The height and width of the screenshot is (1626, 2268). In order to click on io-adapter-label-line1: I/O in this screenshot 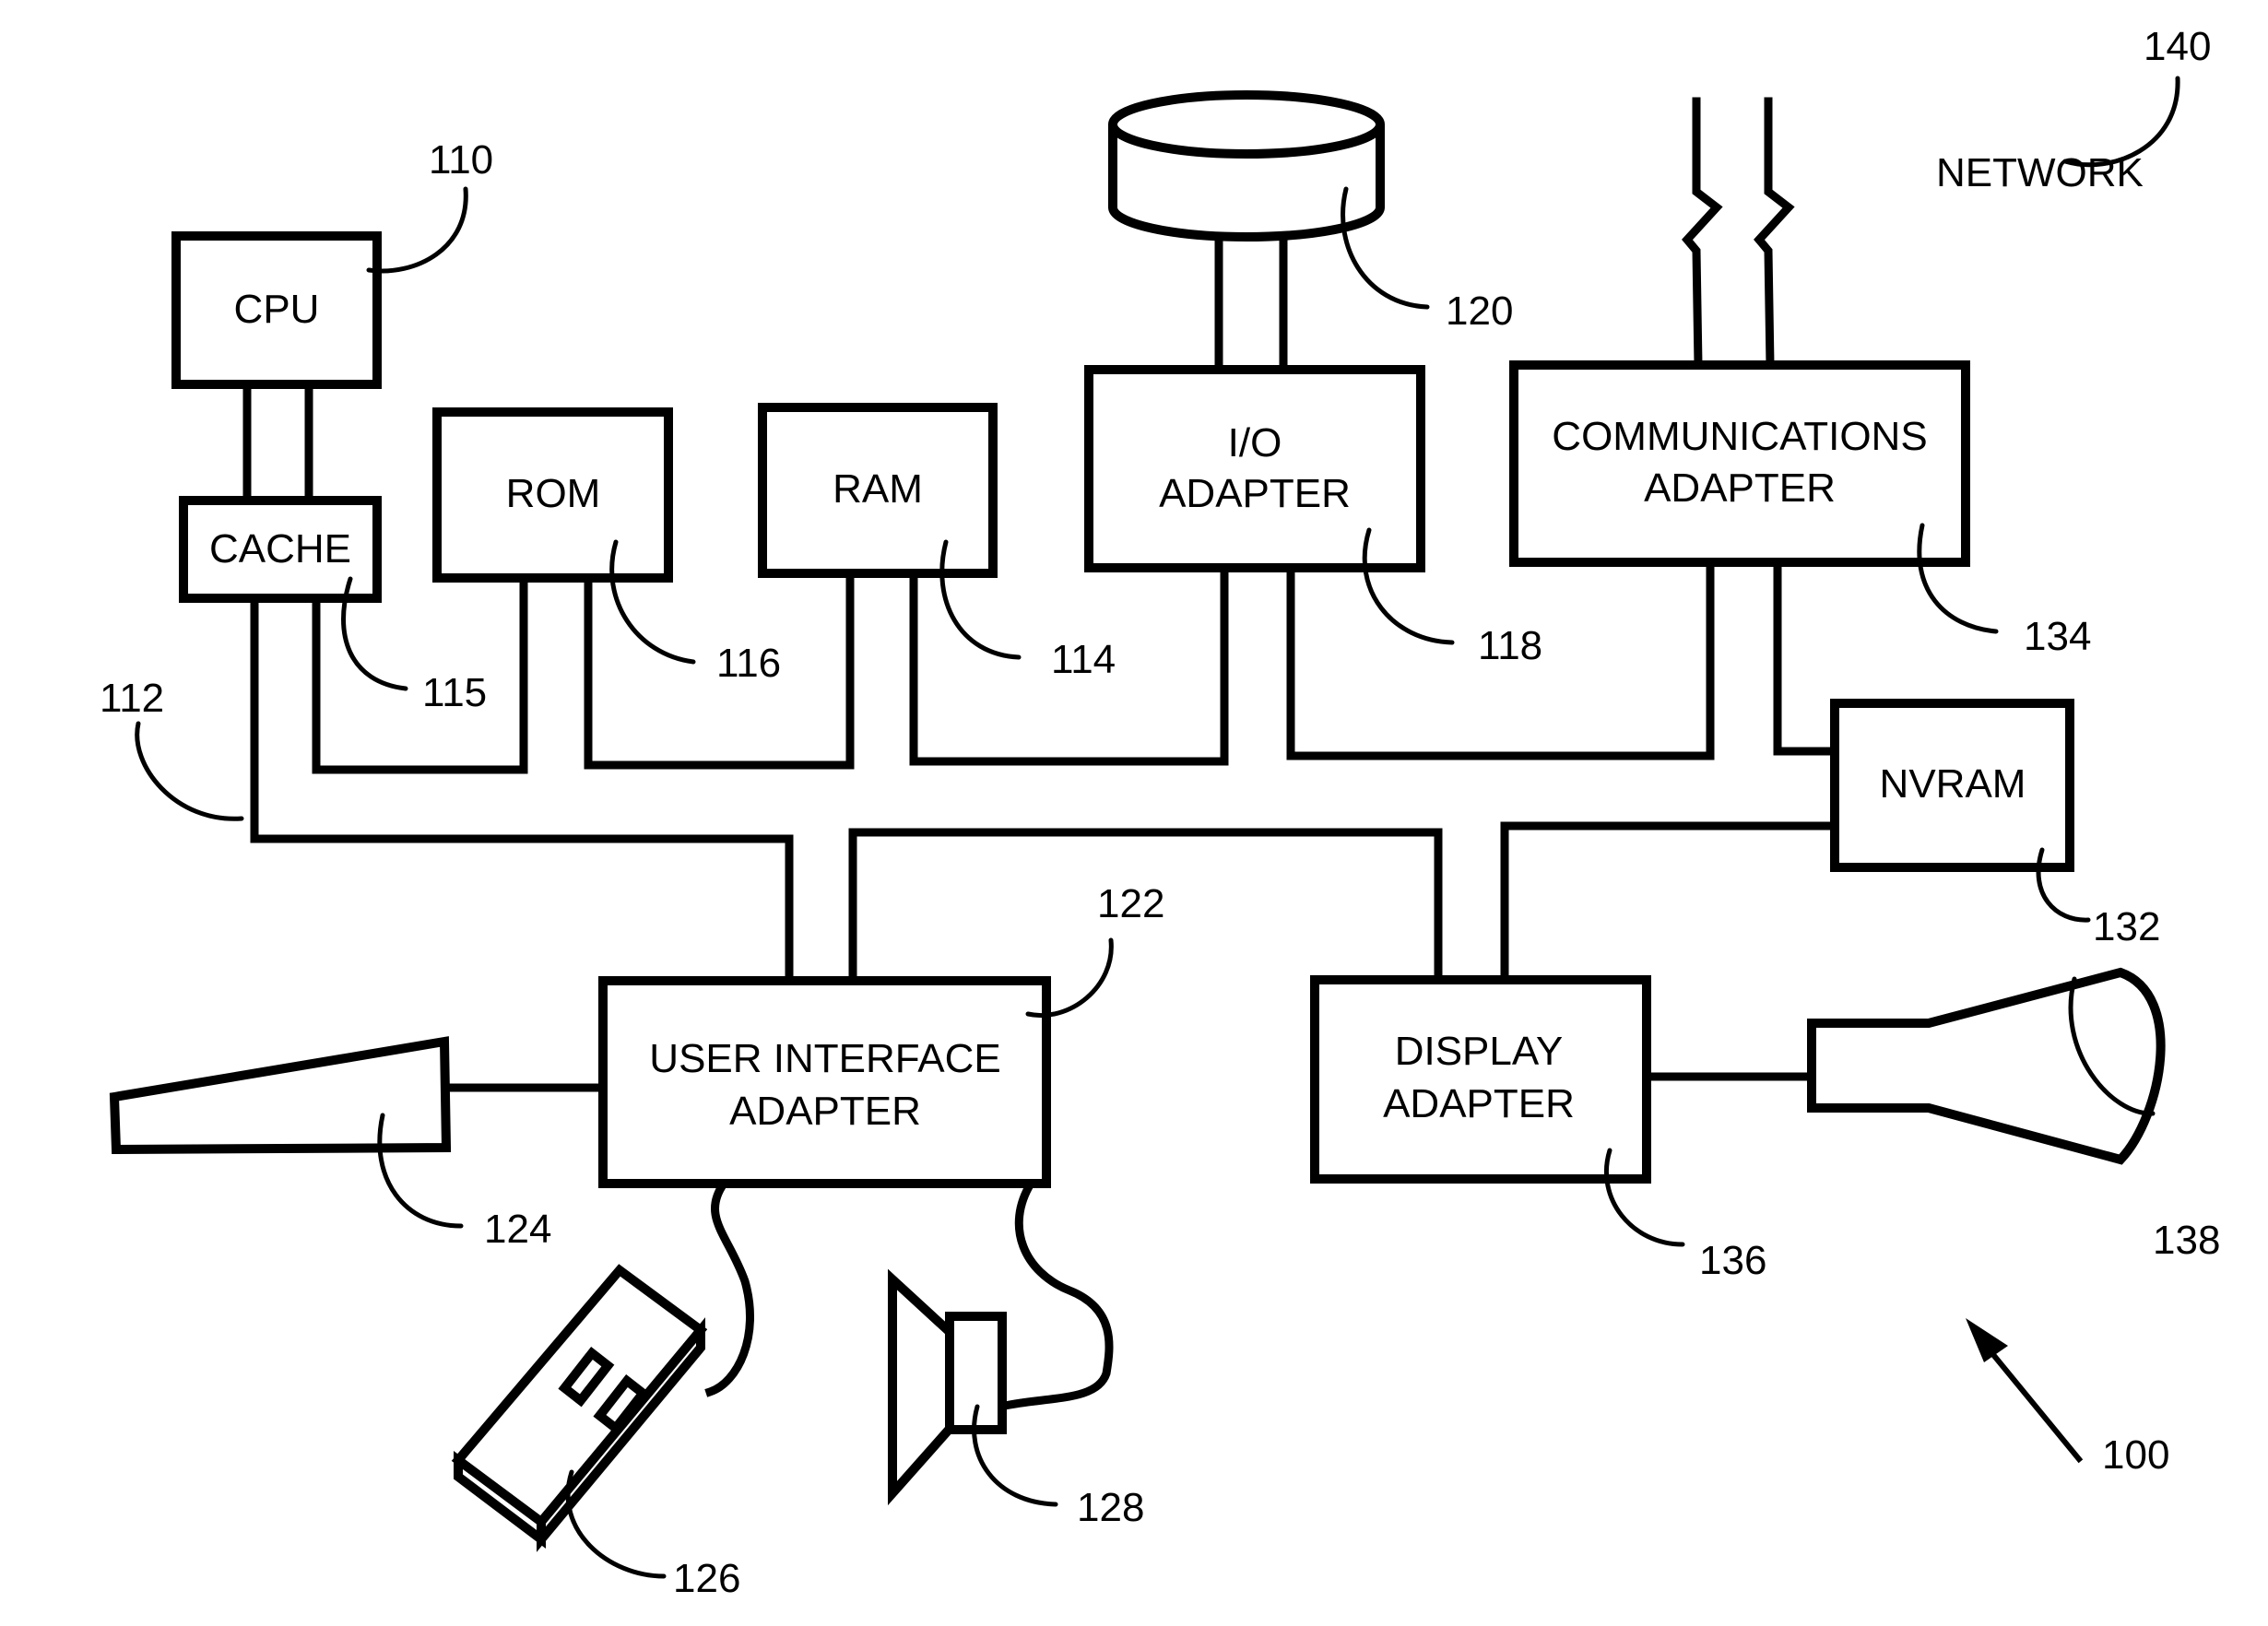, I will do `click(1255, 442)`.